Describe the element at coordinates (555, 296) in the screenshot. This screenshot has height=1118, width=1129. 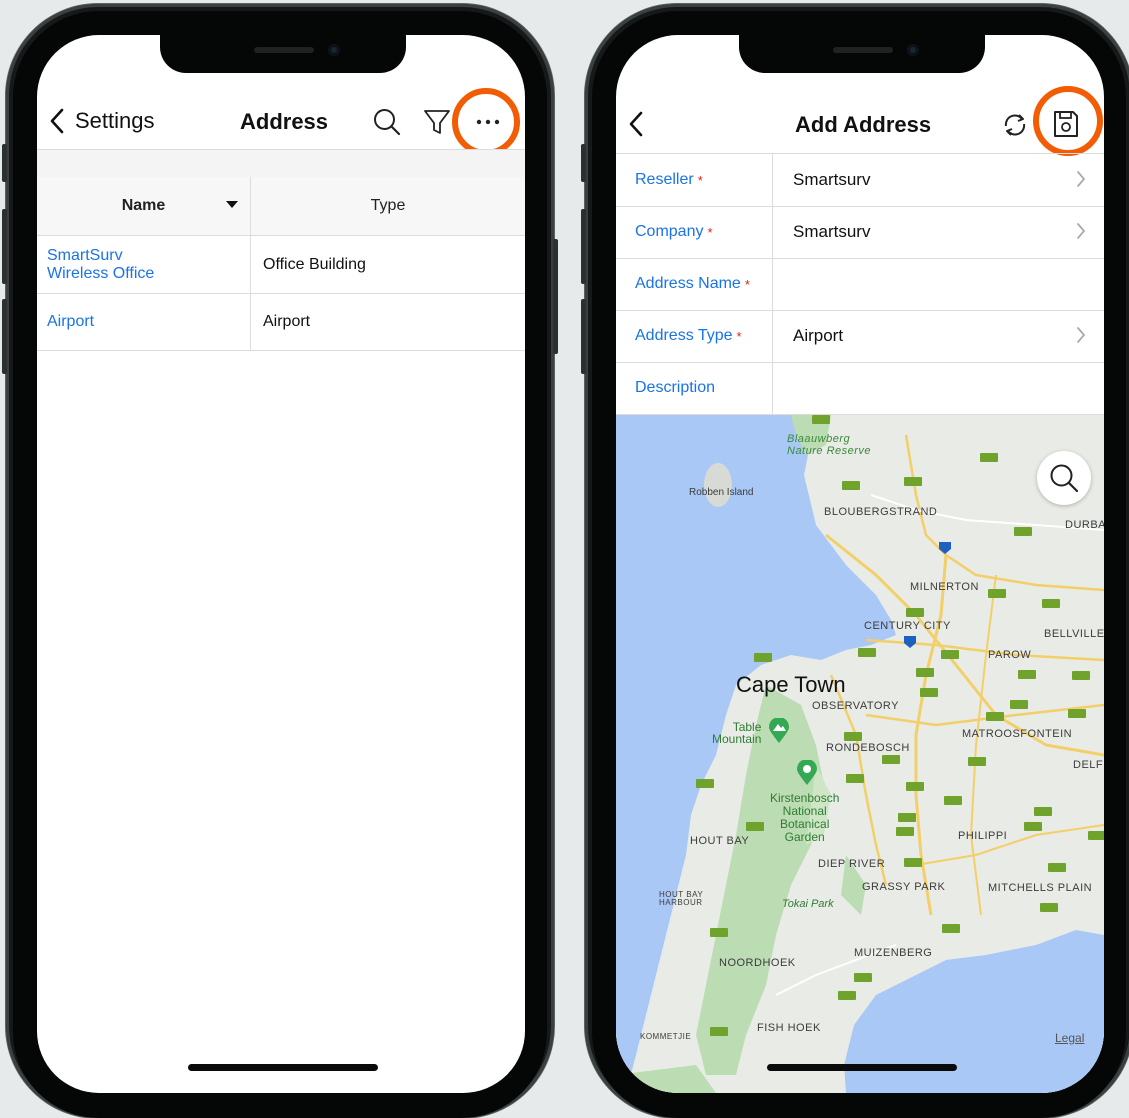
I see `power-button` at that location.